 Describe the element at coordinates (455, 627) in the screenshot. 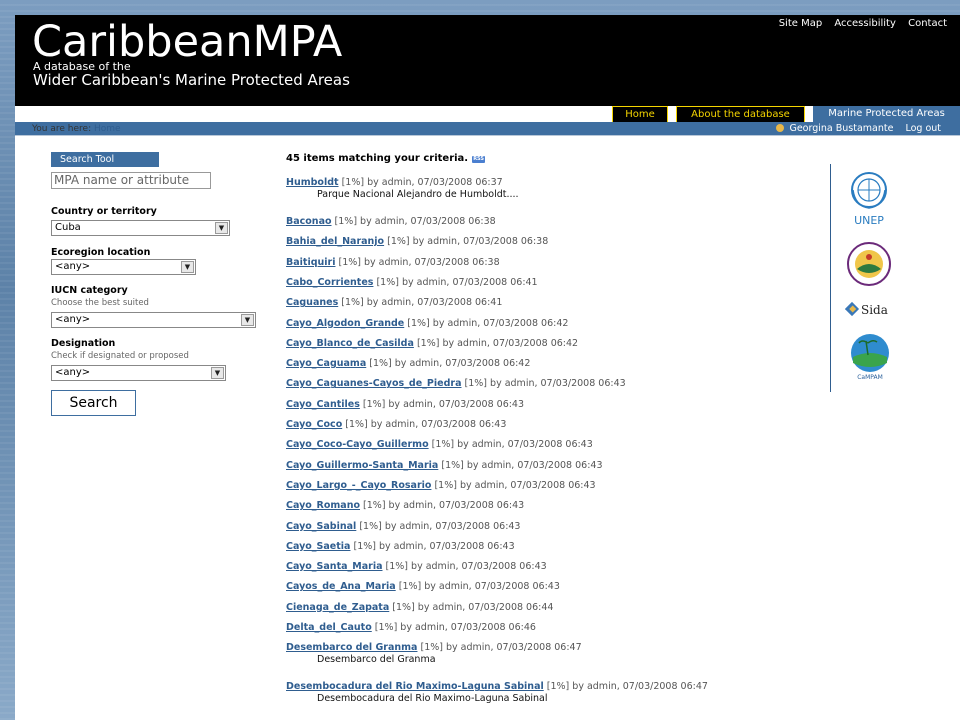

I see `result-meta: [1%] by admin, 07/03/2008 06:46` at that location.